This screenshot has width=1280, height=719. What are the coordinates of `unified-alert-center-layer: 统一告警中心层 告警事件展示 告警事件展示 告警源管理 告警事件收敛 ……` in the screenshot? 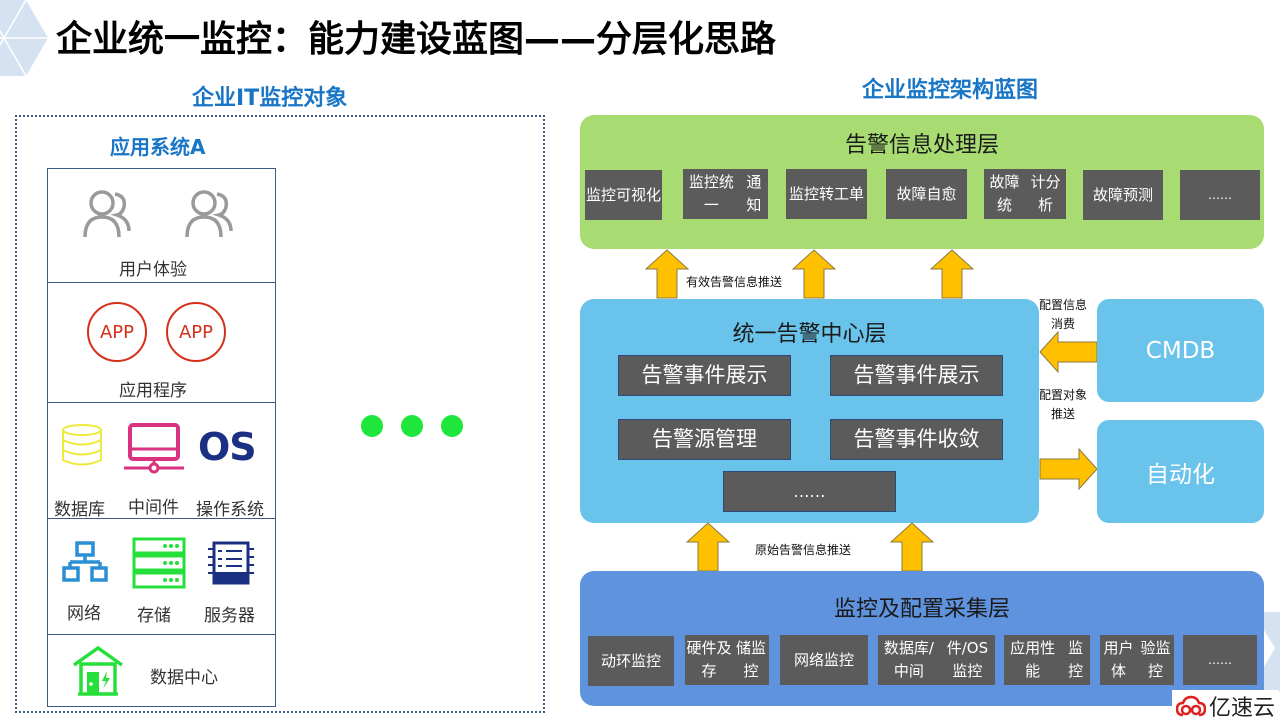 It's located at (809, 411).